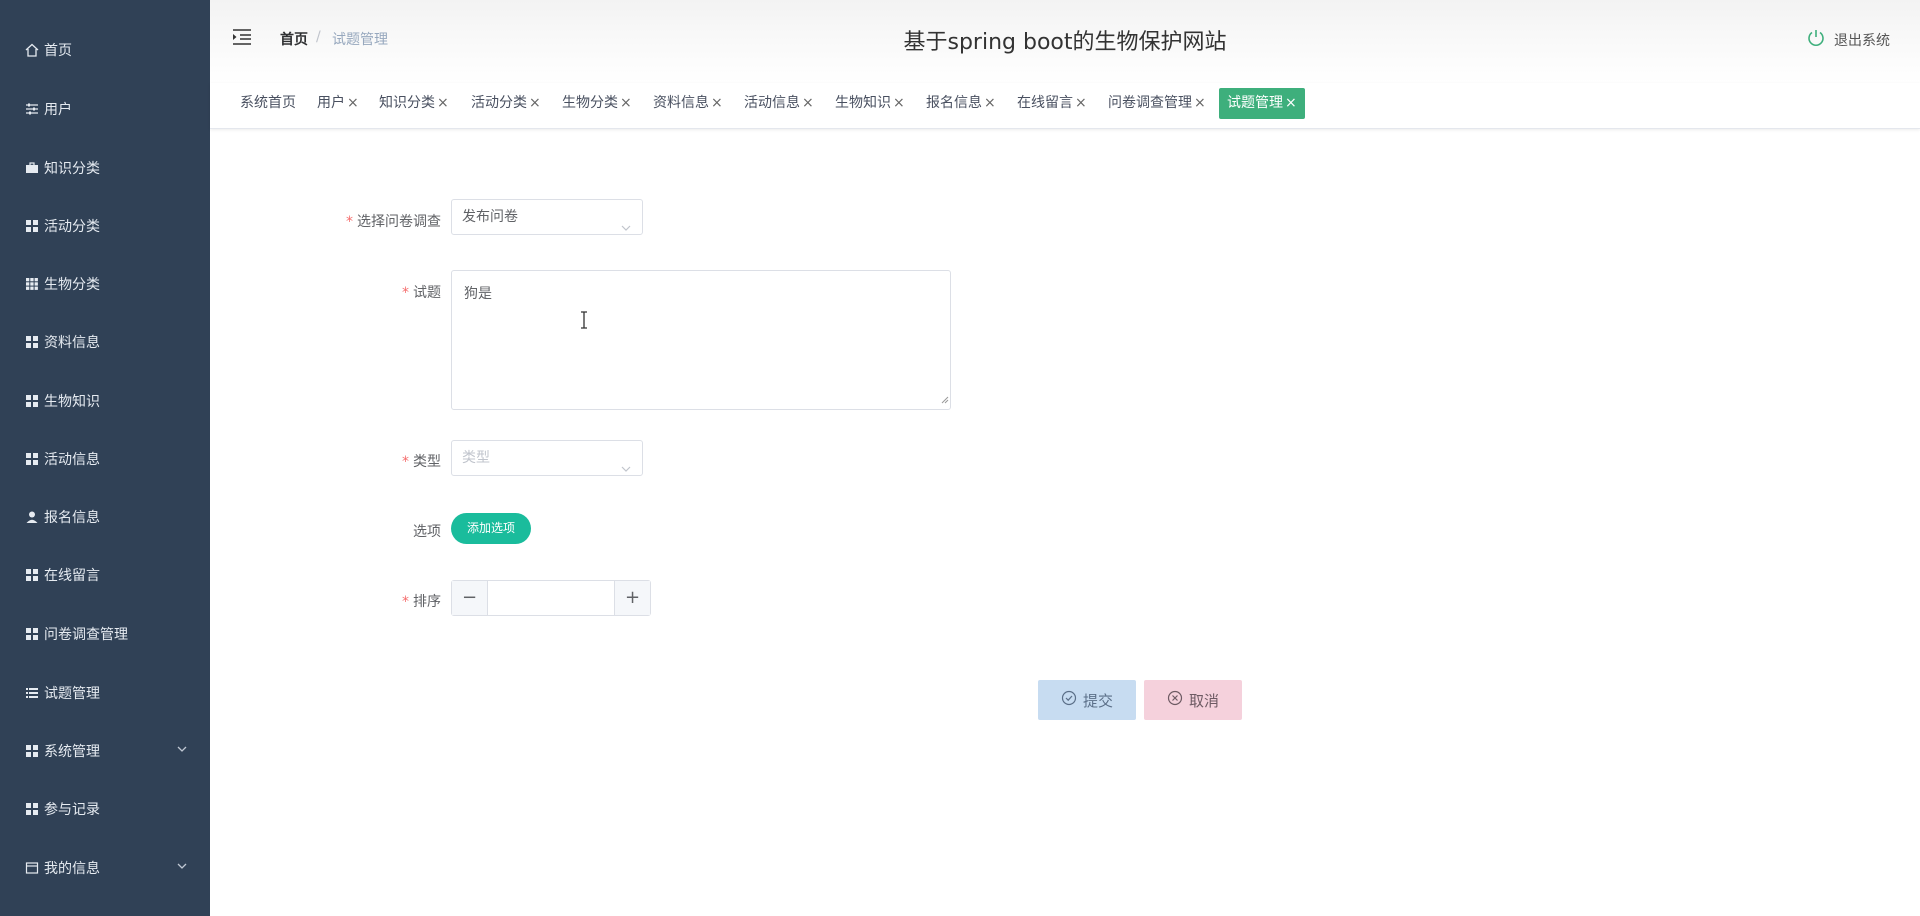 This screenshot has height=916, width=1920. Describe the element at coordinates (341, 601) in the screenshot. I see `sort-label: * 排序` at that location.